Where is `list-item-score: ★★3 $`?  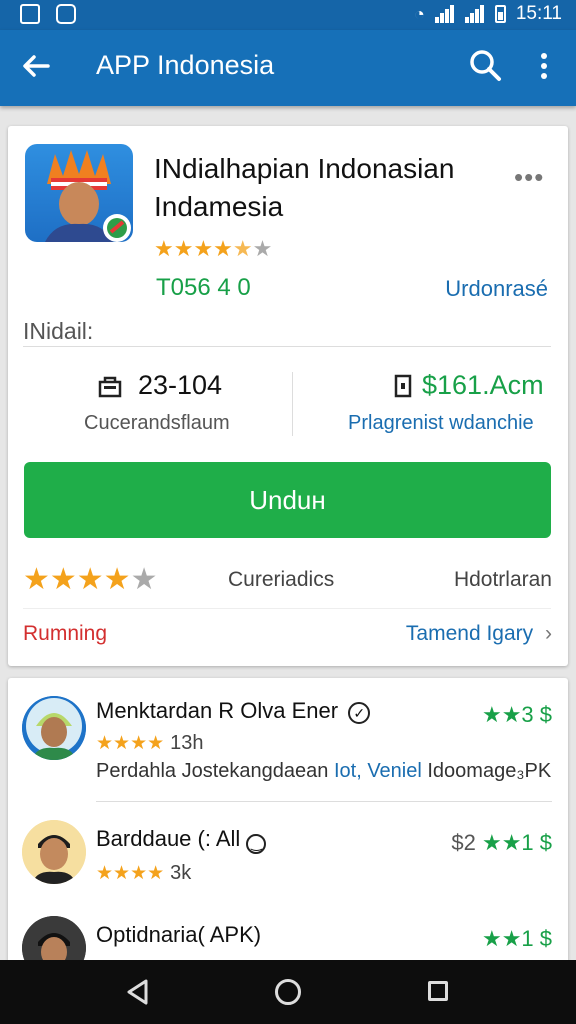 list-item-score: ★★3 $ is located at coordinates (516, 714).